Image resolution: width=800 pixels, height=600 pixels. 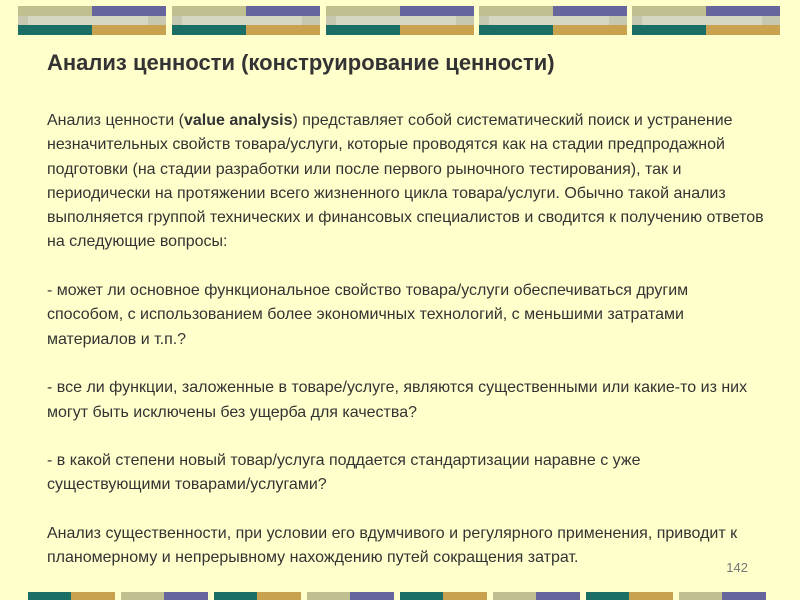 What do you see at coordinates (737, 567) in the screenshot?
I see `page-number: 142` at bounding box center [737, 567].